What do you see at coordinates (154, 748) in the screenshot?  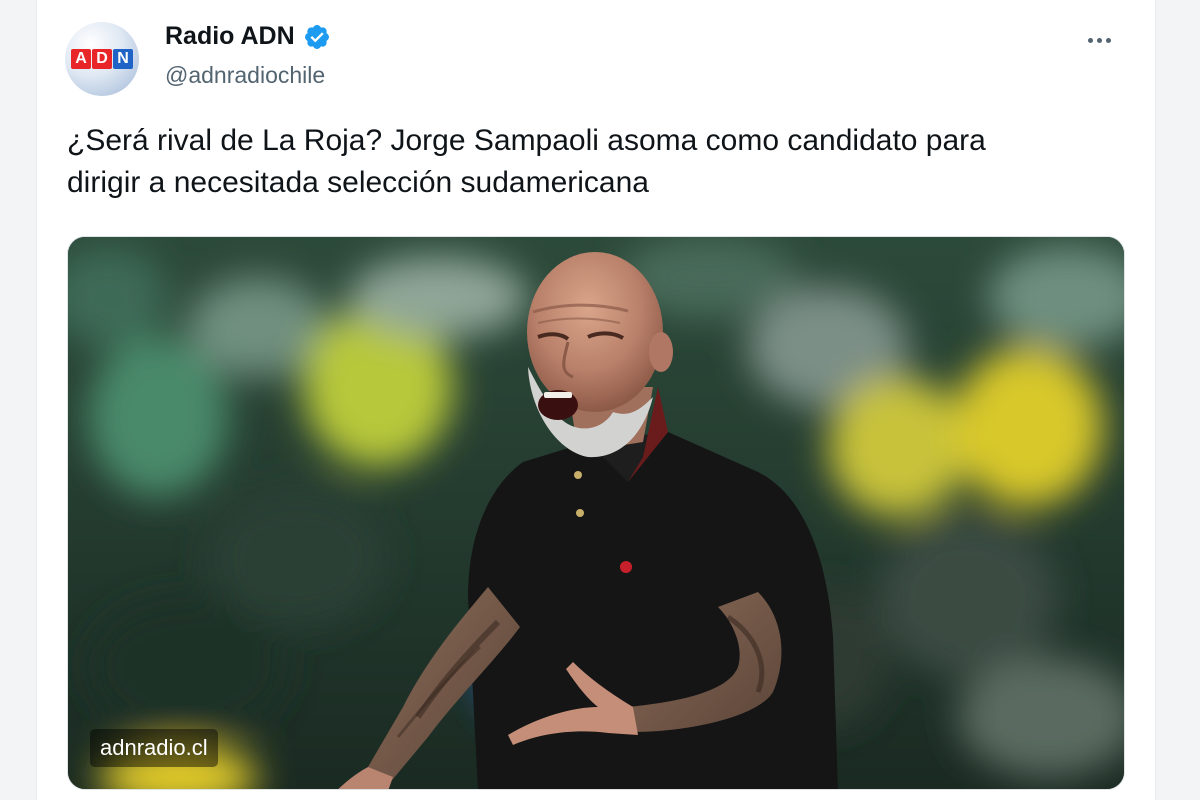 I see `photo-watermark: adnradio.cl` at bounding box center [154, 748].